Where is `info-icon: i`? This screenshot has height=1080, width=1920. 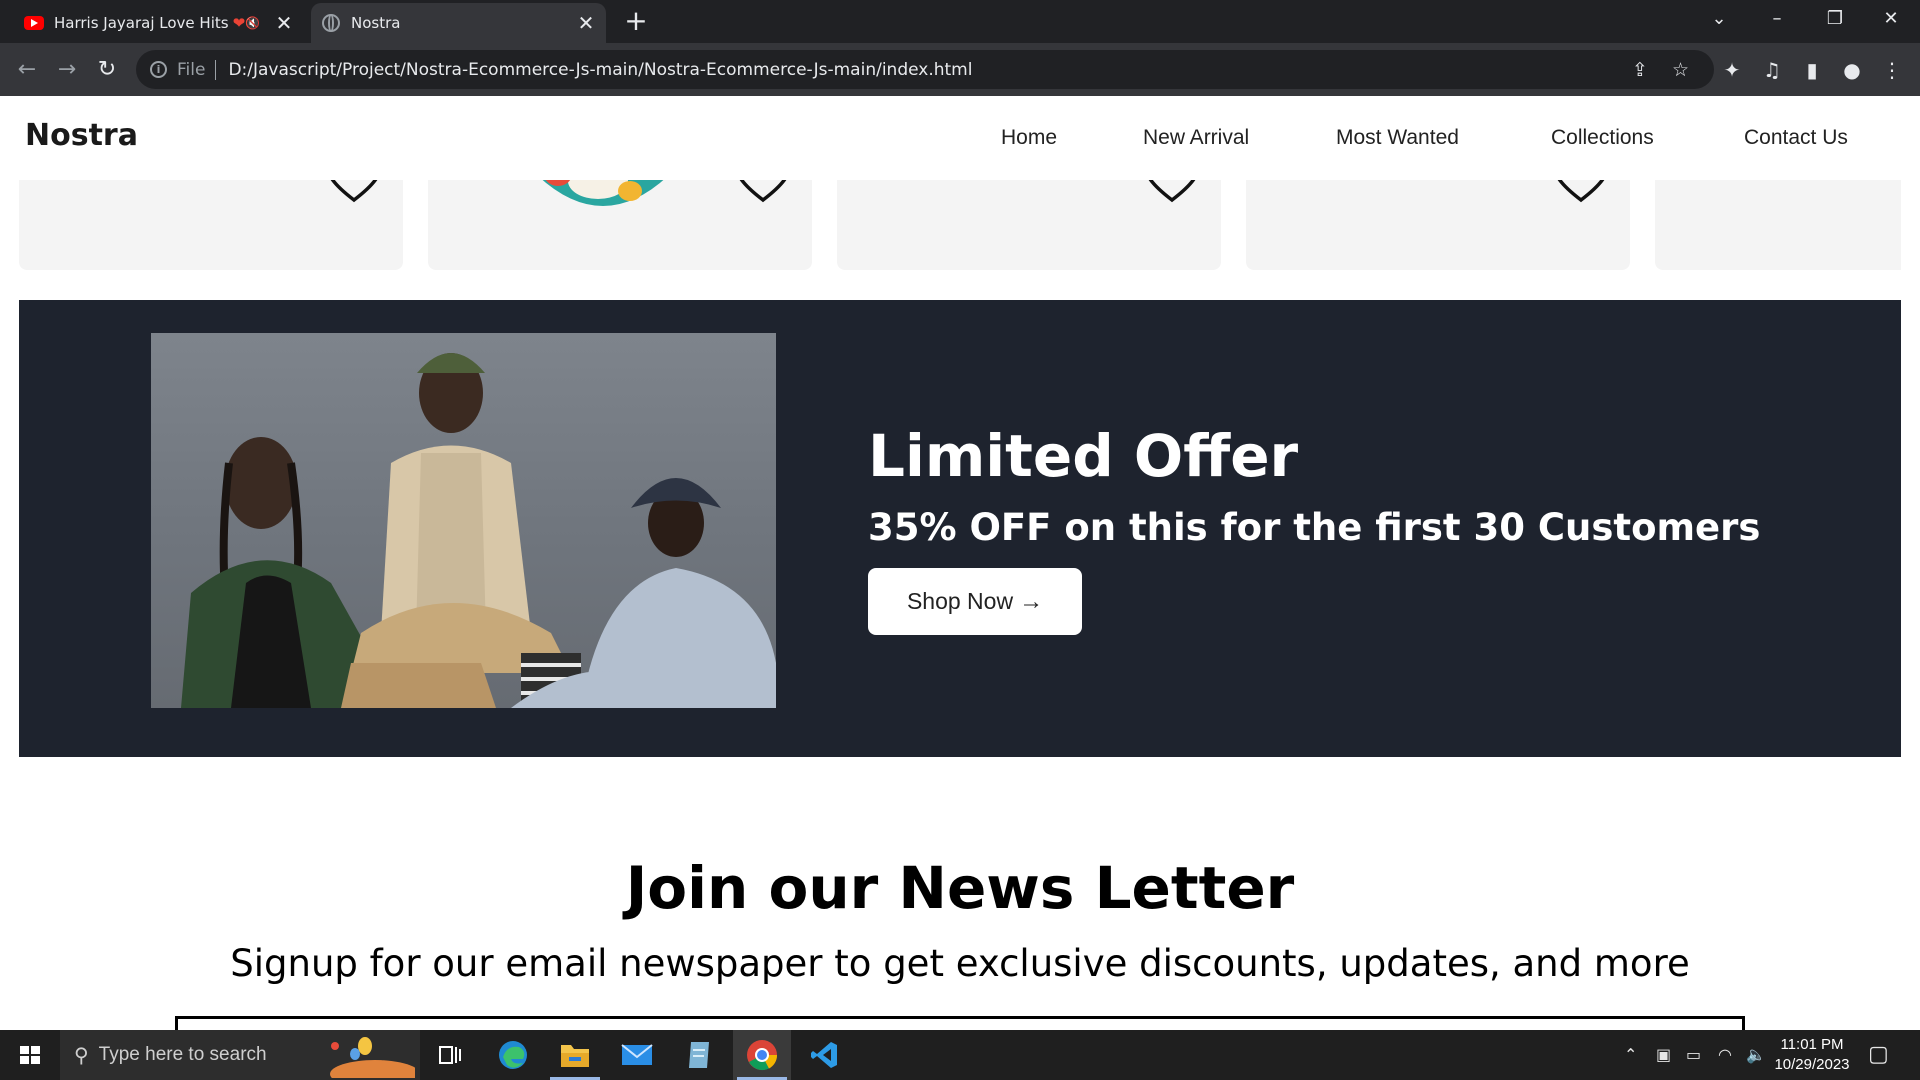
info-icon: i is located at coordinates (158, 69).